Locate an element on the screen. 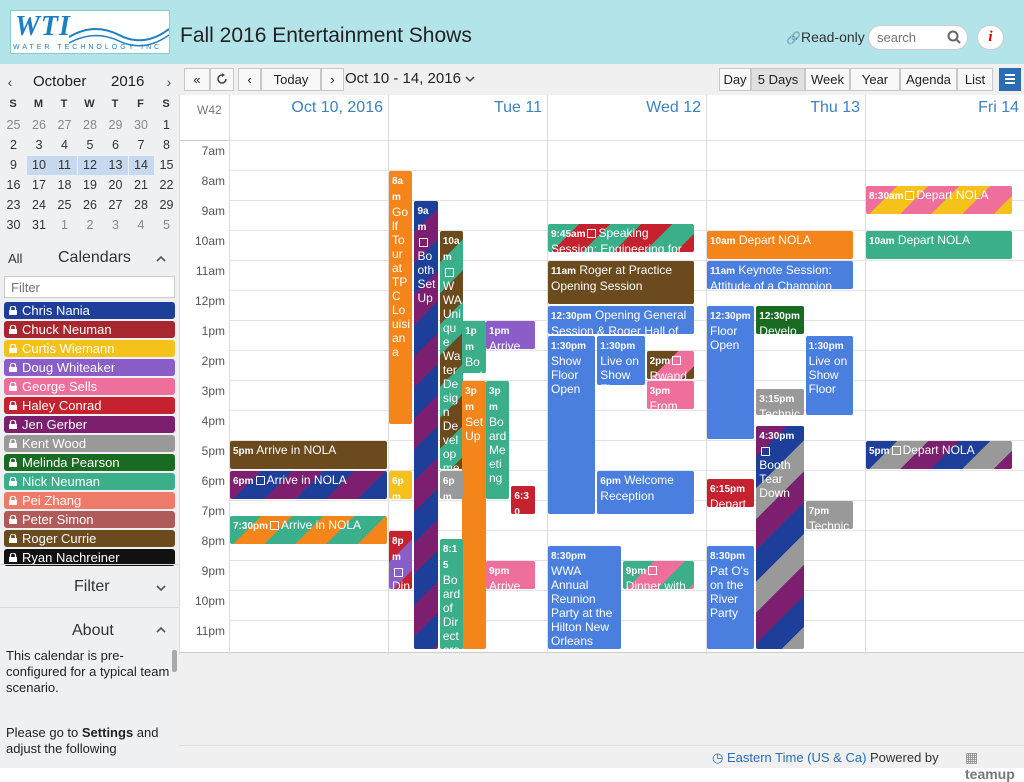 The height and width of the screenshot is (782, 1024). day-header: Tue 11 is located at coordinates (467, 108).